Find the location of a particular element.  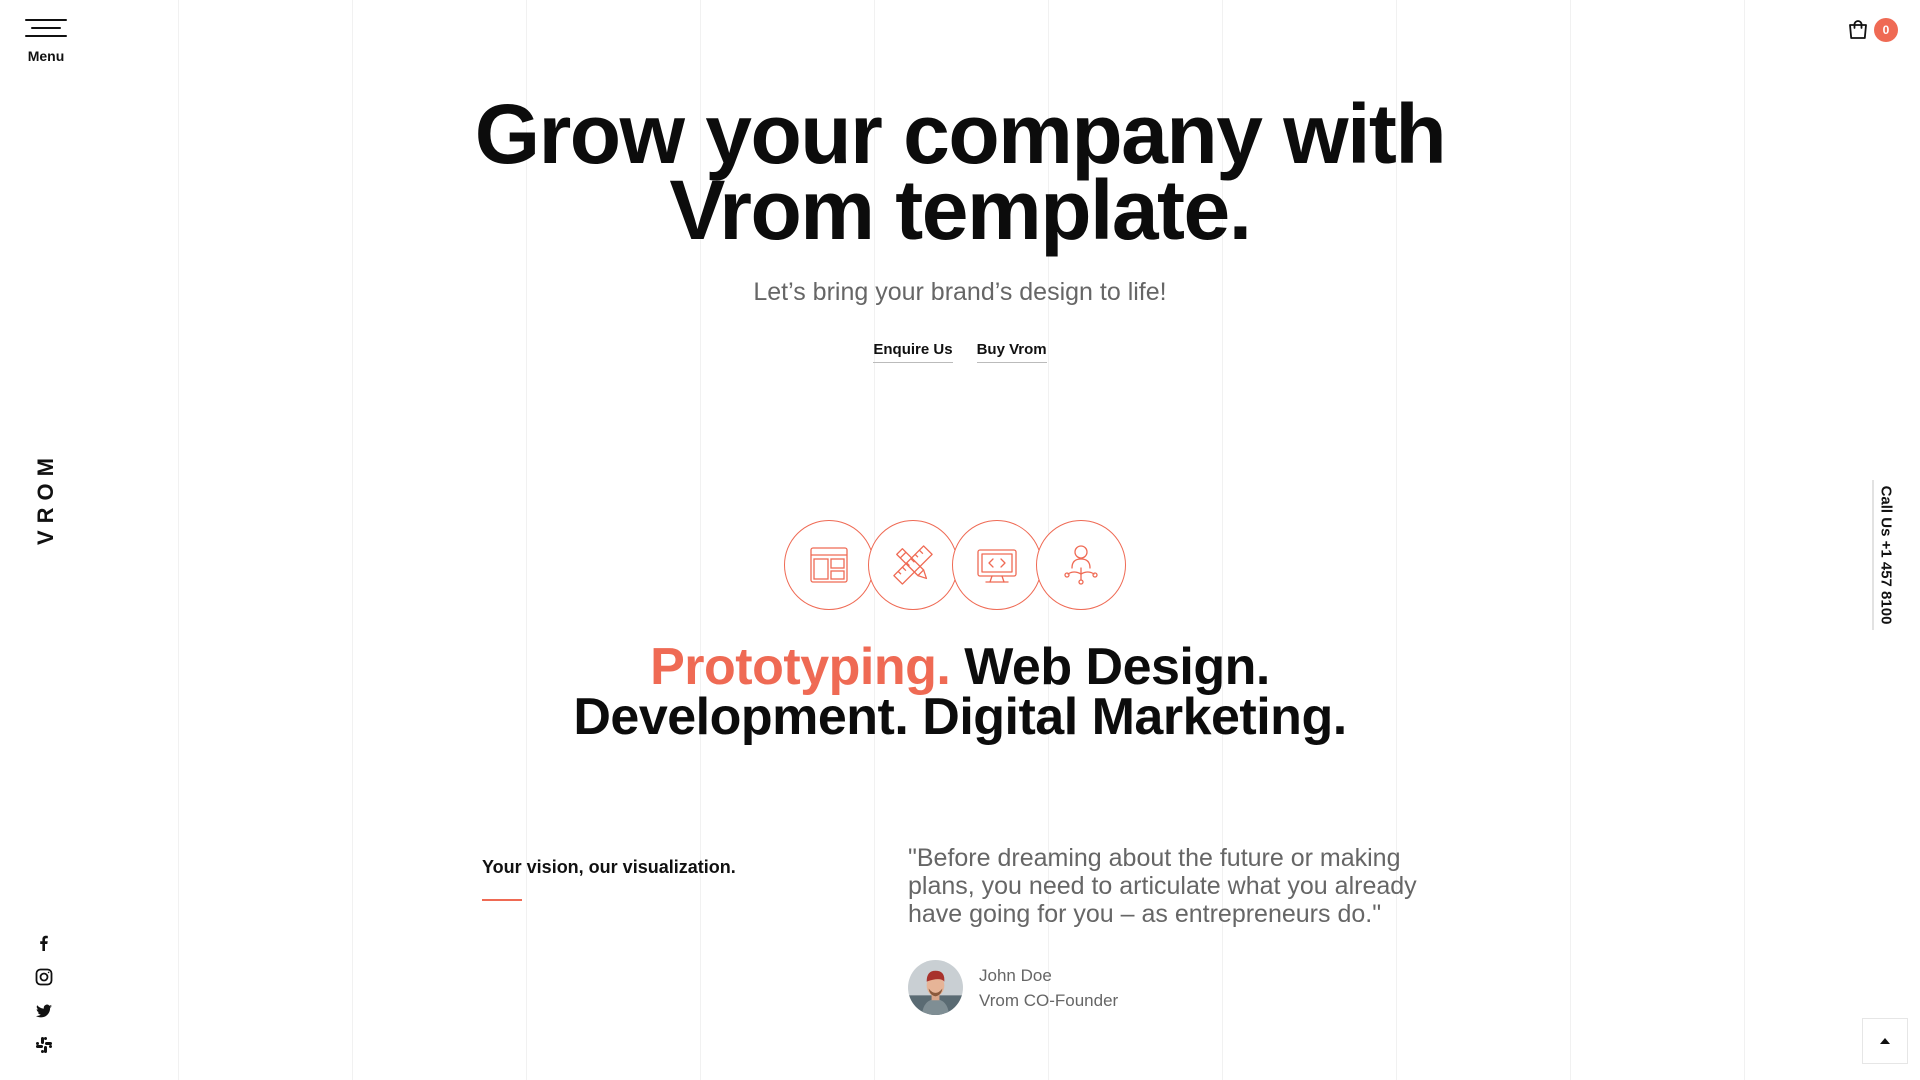

instagram-icon is located at coordinates (44, 977).